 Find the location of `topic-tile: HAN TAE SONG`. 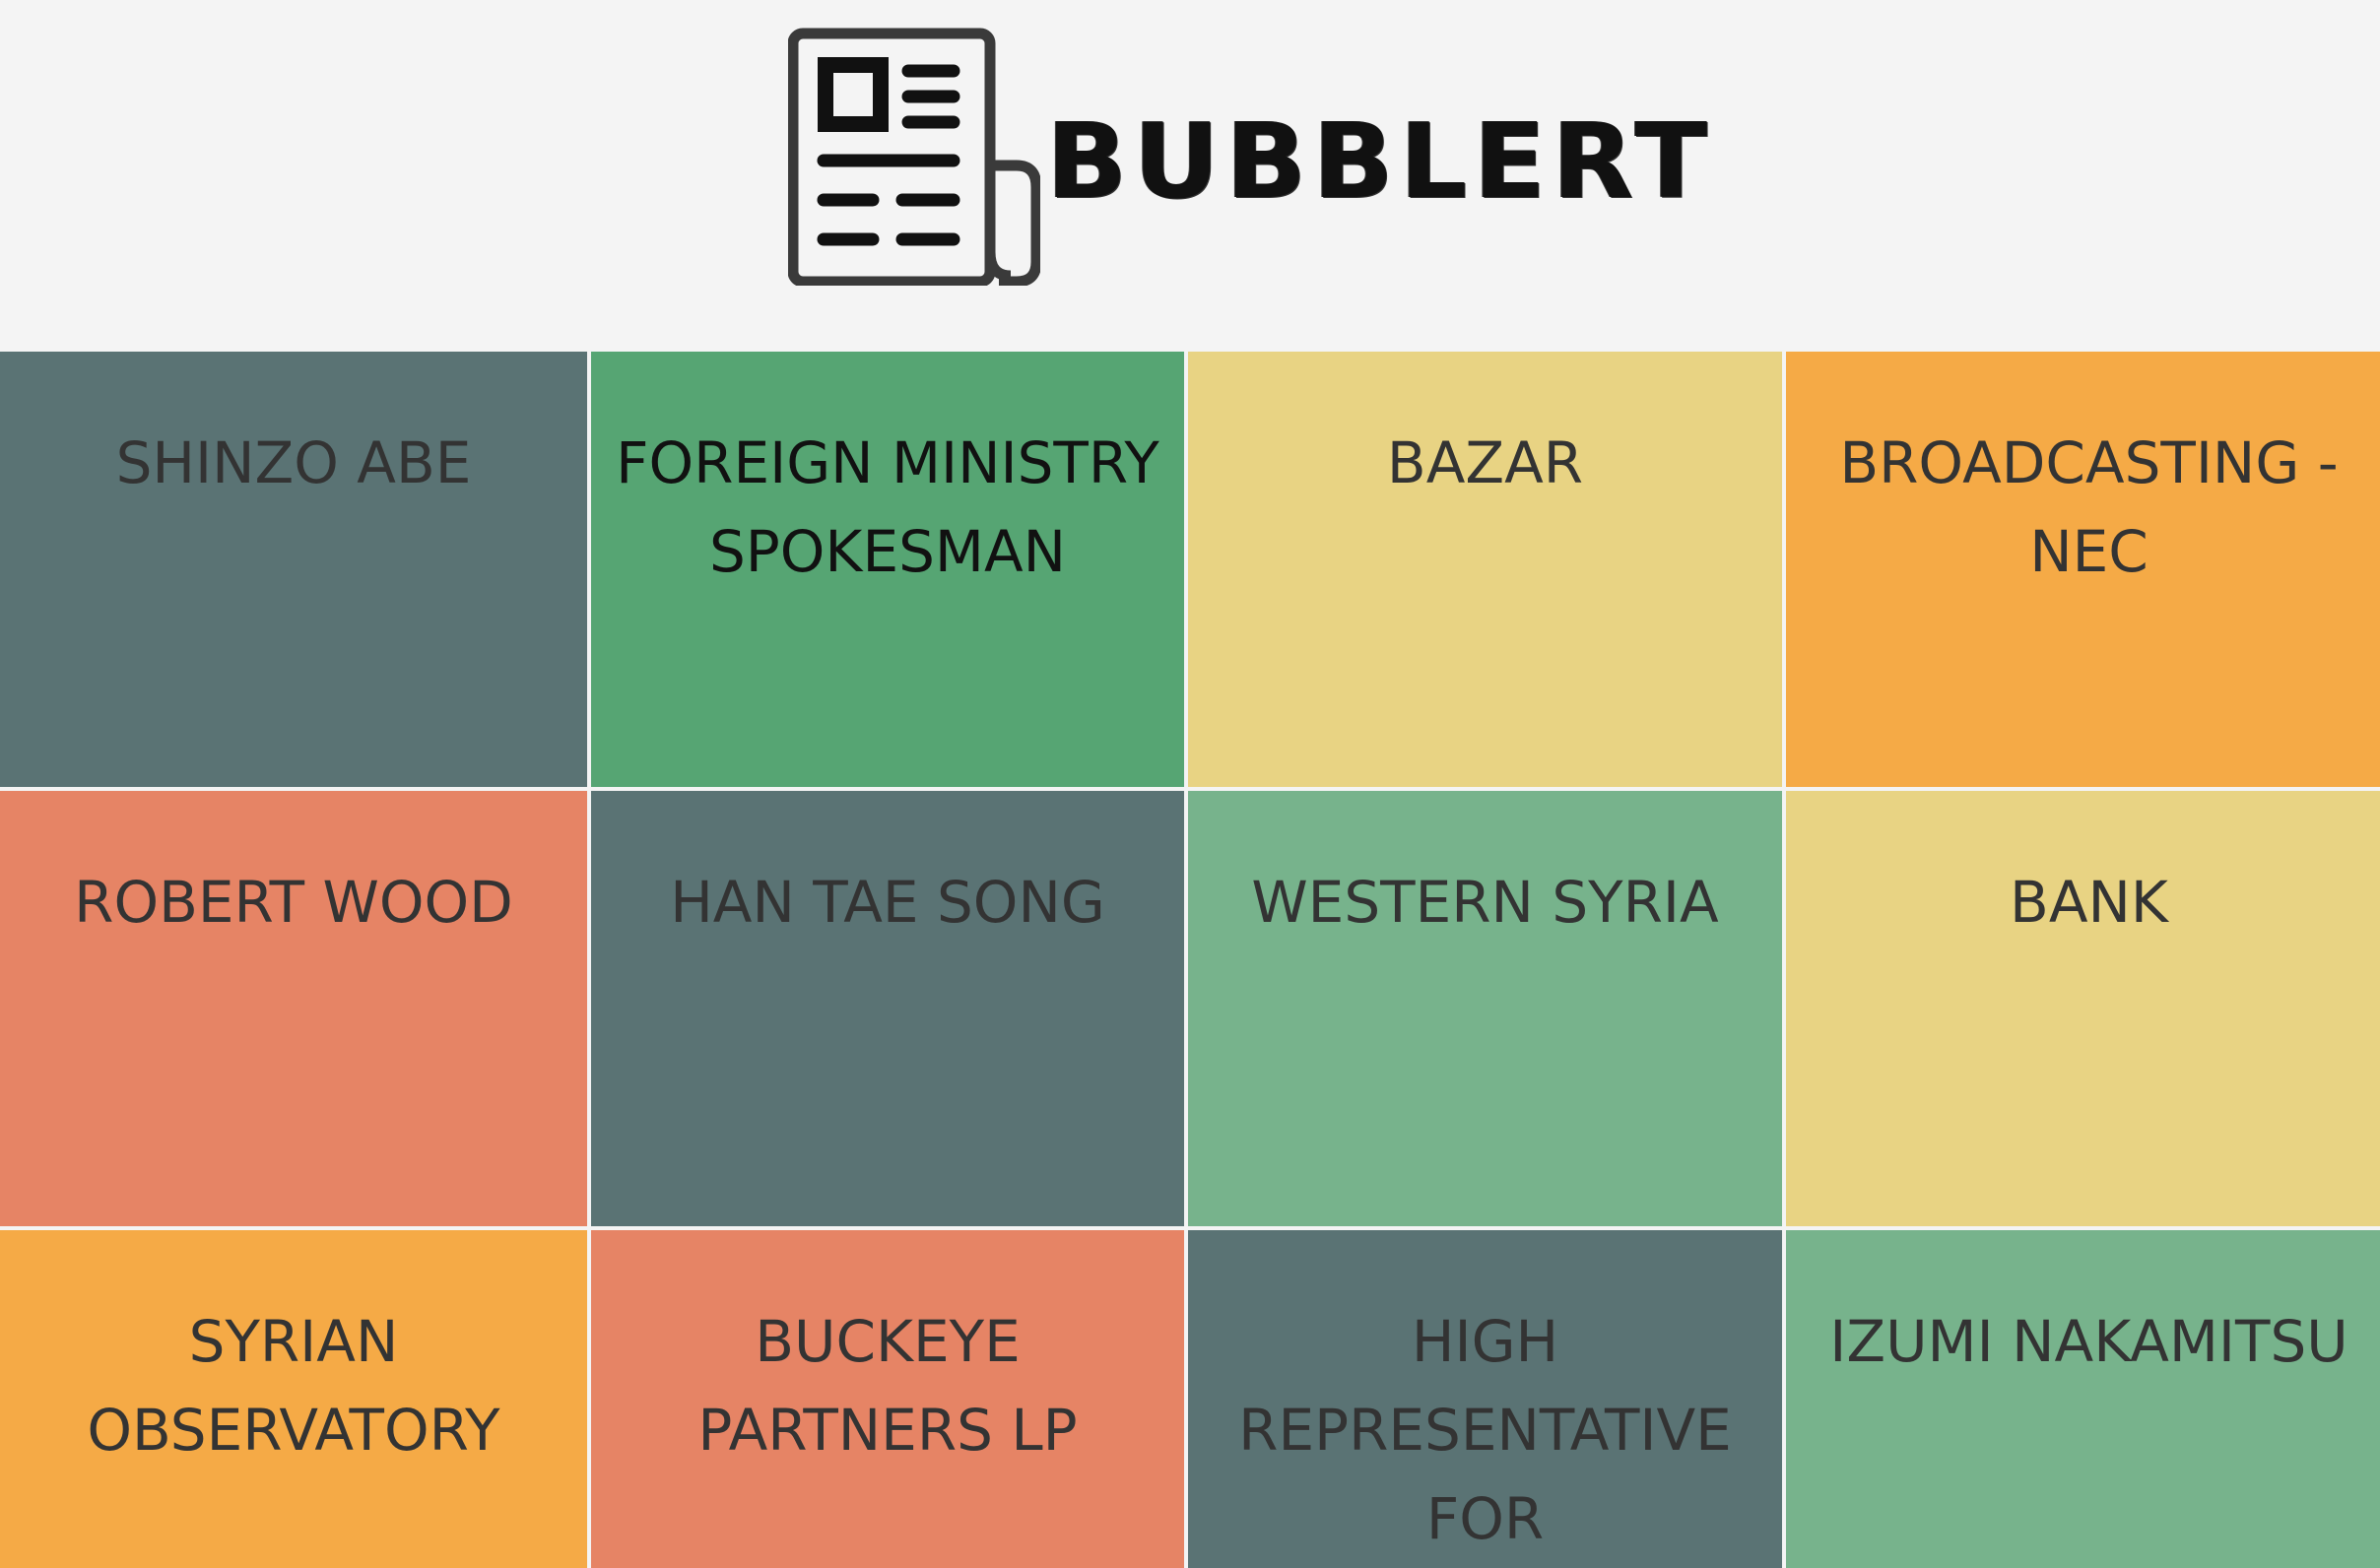

topic-tile: HAN TAE SONG is located at coordinates (887, 1009).